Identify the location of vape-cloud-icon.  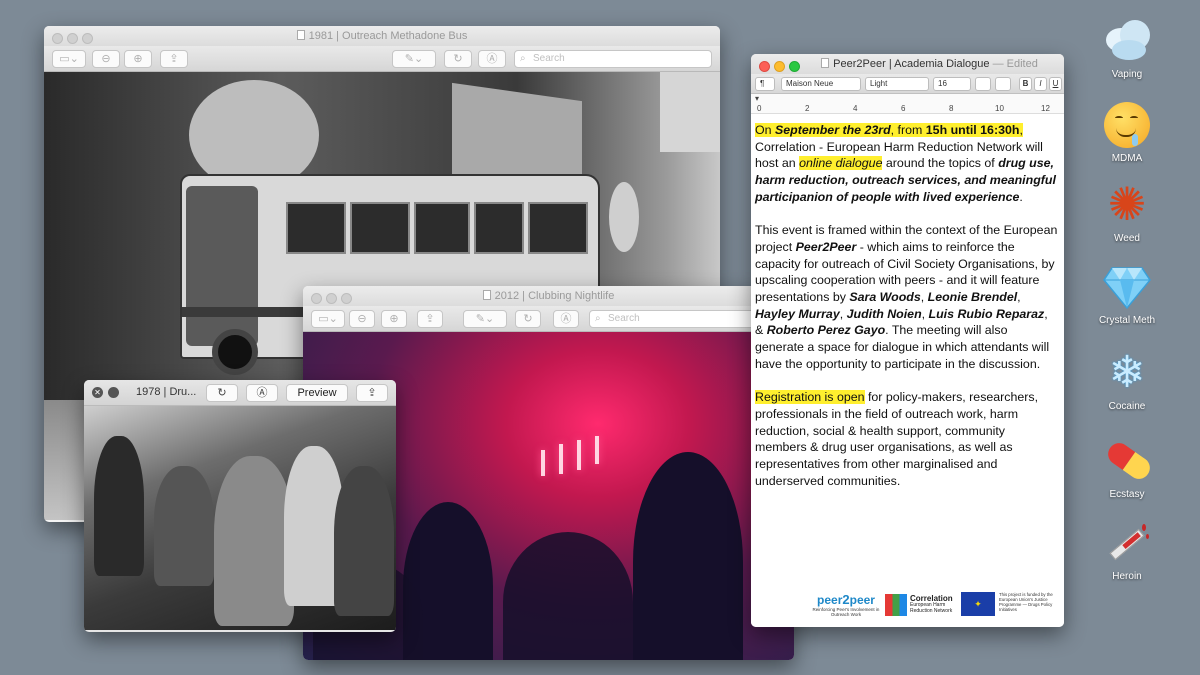
(1127, 41).